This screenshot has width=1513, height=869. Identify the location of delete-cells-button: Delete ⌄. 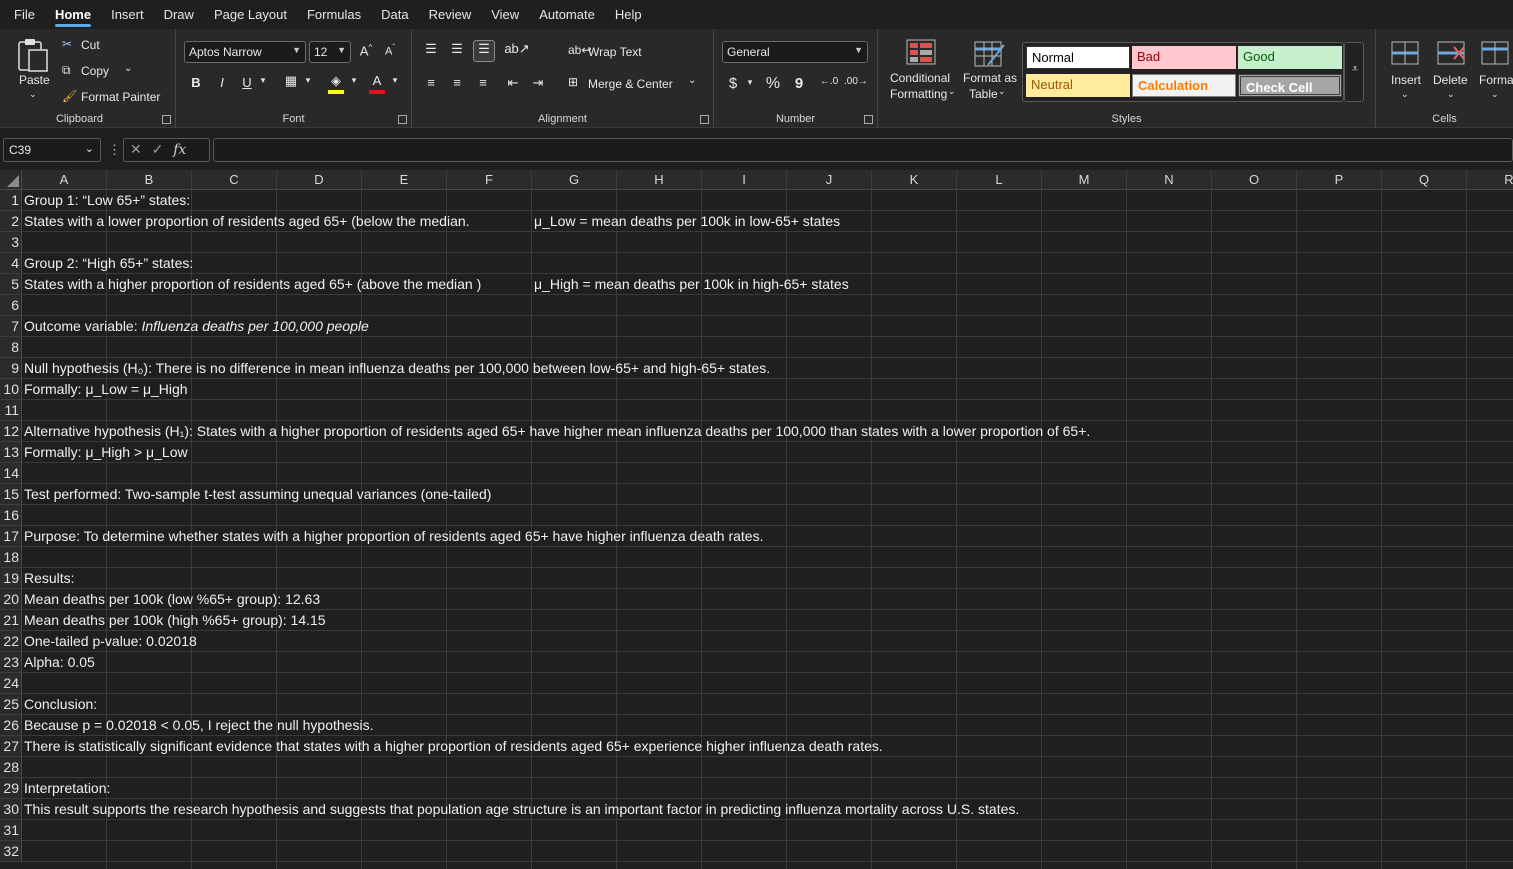
(1452, 72).